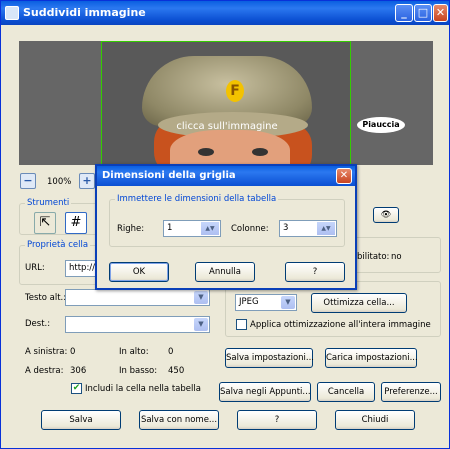 This screenshot has width=450, height=449. What do you see at coordinates (227, 126) in the screenshot?
I see `preview-hint: clicca sull'immagine` at bounding box center [227, 126].